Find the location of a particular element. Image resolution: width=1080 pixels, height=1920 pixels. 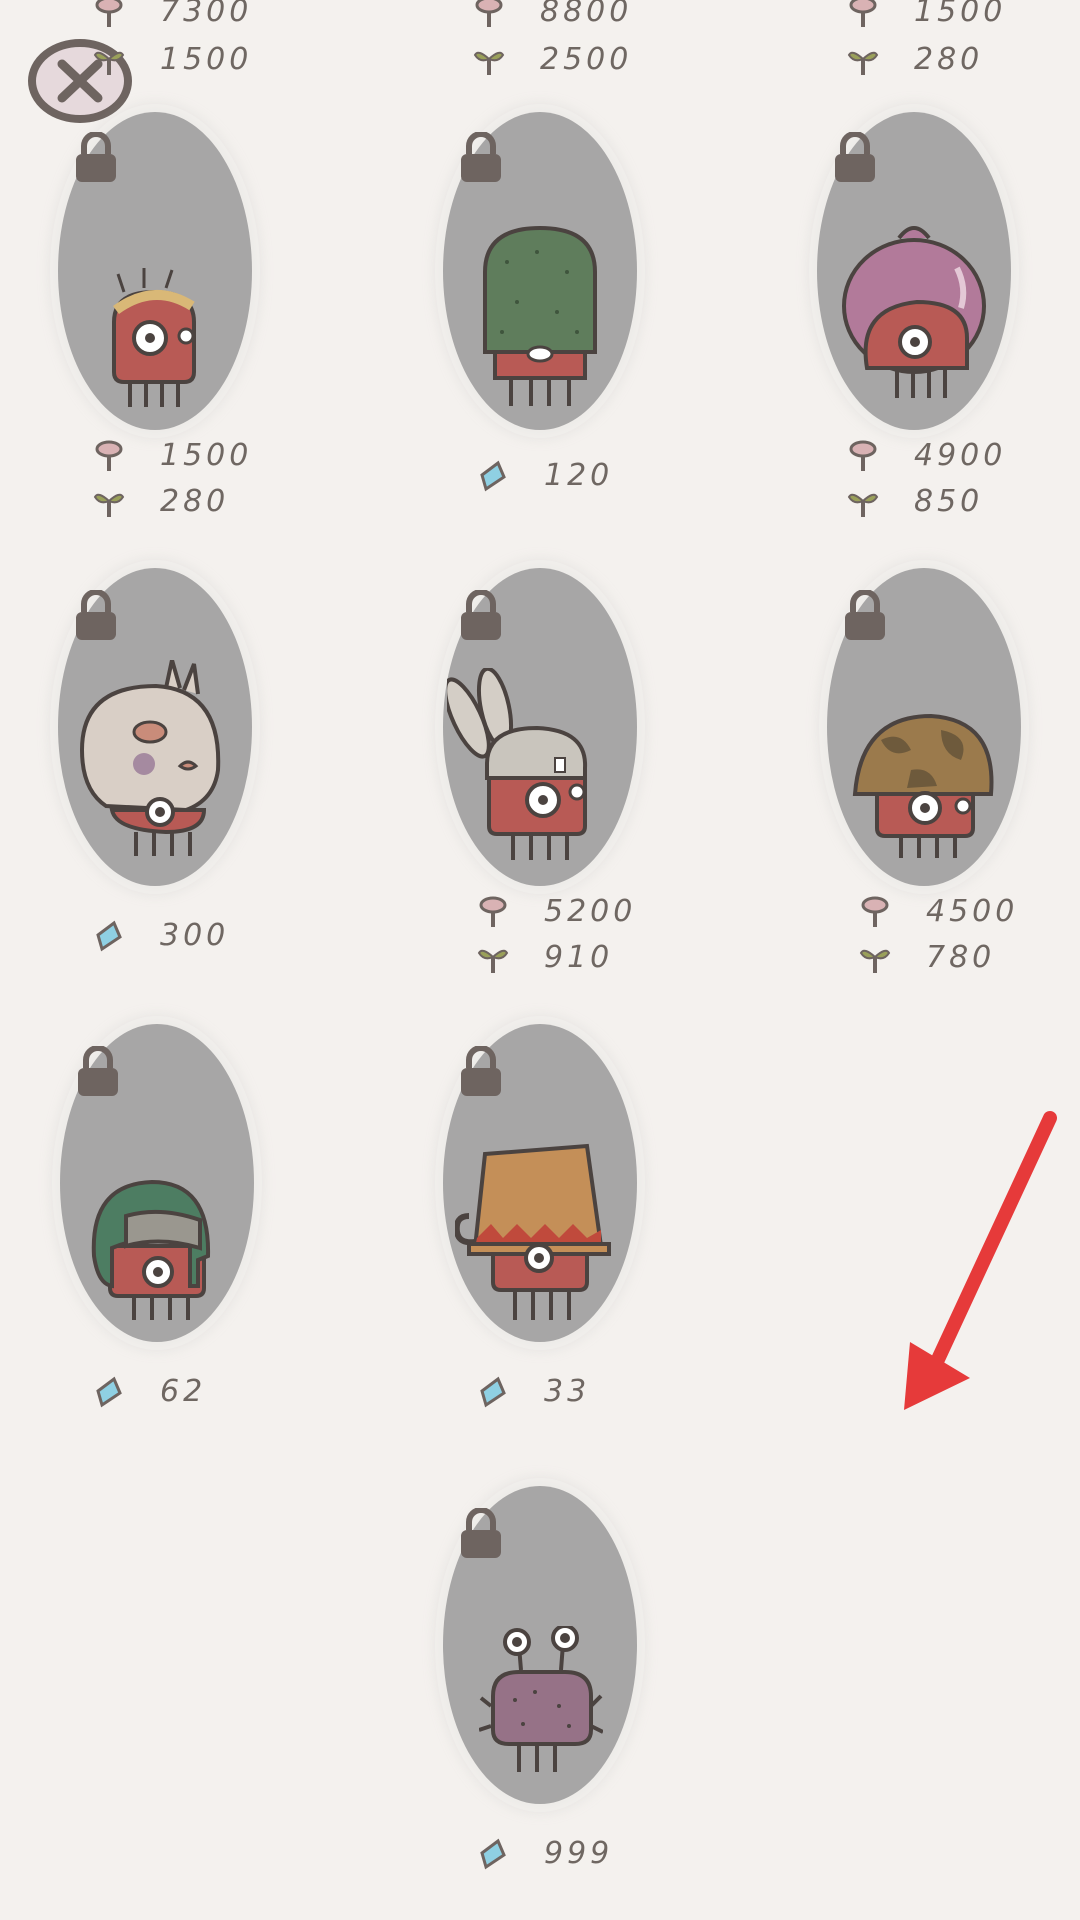

price-value: 999 is located at coordinates (579, 1853).